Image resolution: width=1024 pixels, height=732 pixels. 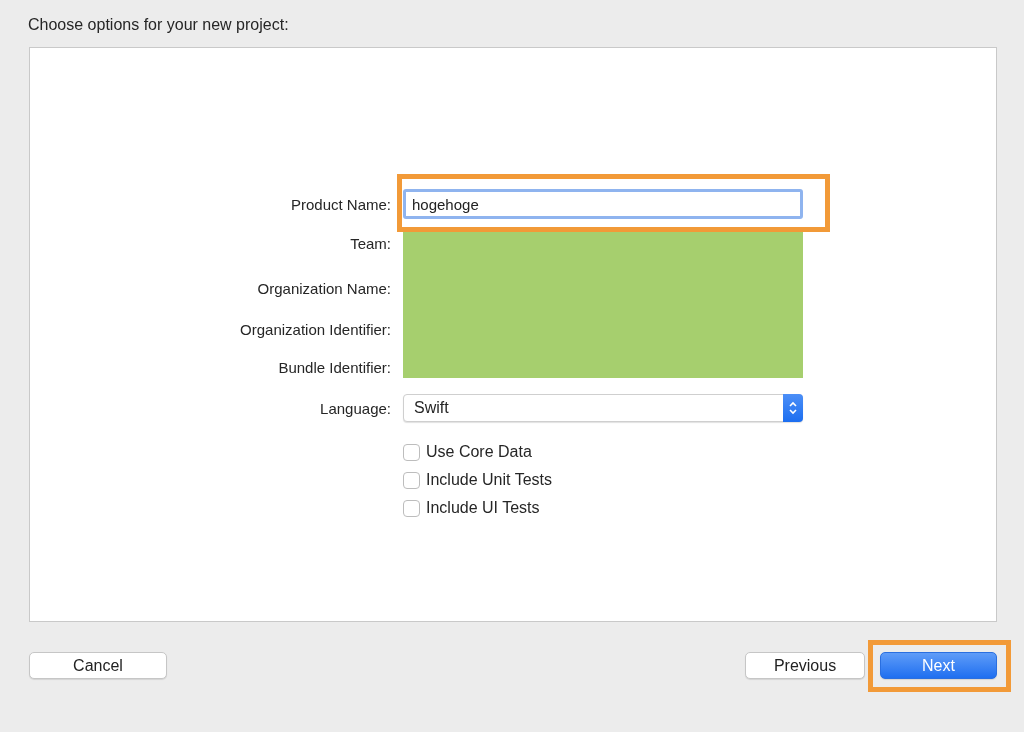 What do you see at coordinates (334, 367) in the screenshot?
I see `field-label: Bundle Identifier:` at bounding box center [334, 367].